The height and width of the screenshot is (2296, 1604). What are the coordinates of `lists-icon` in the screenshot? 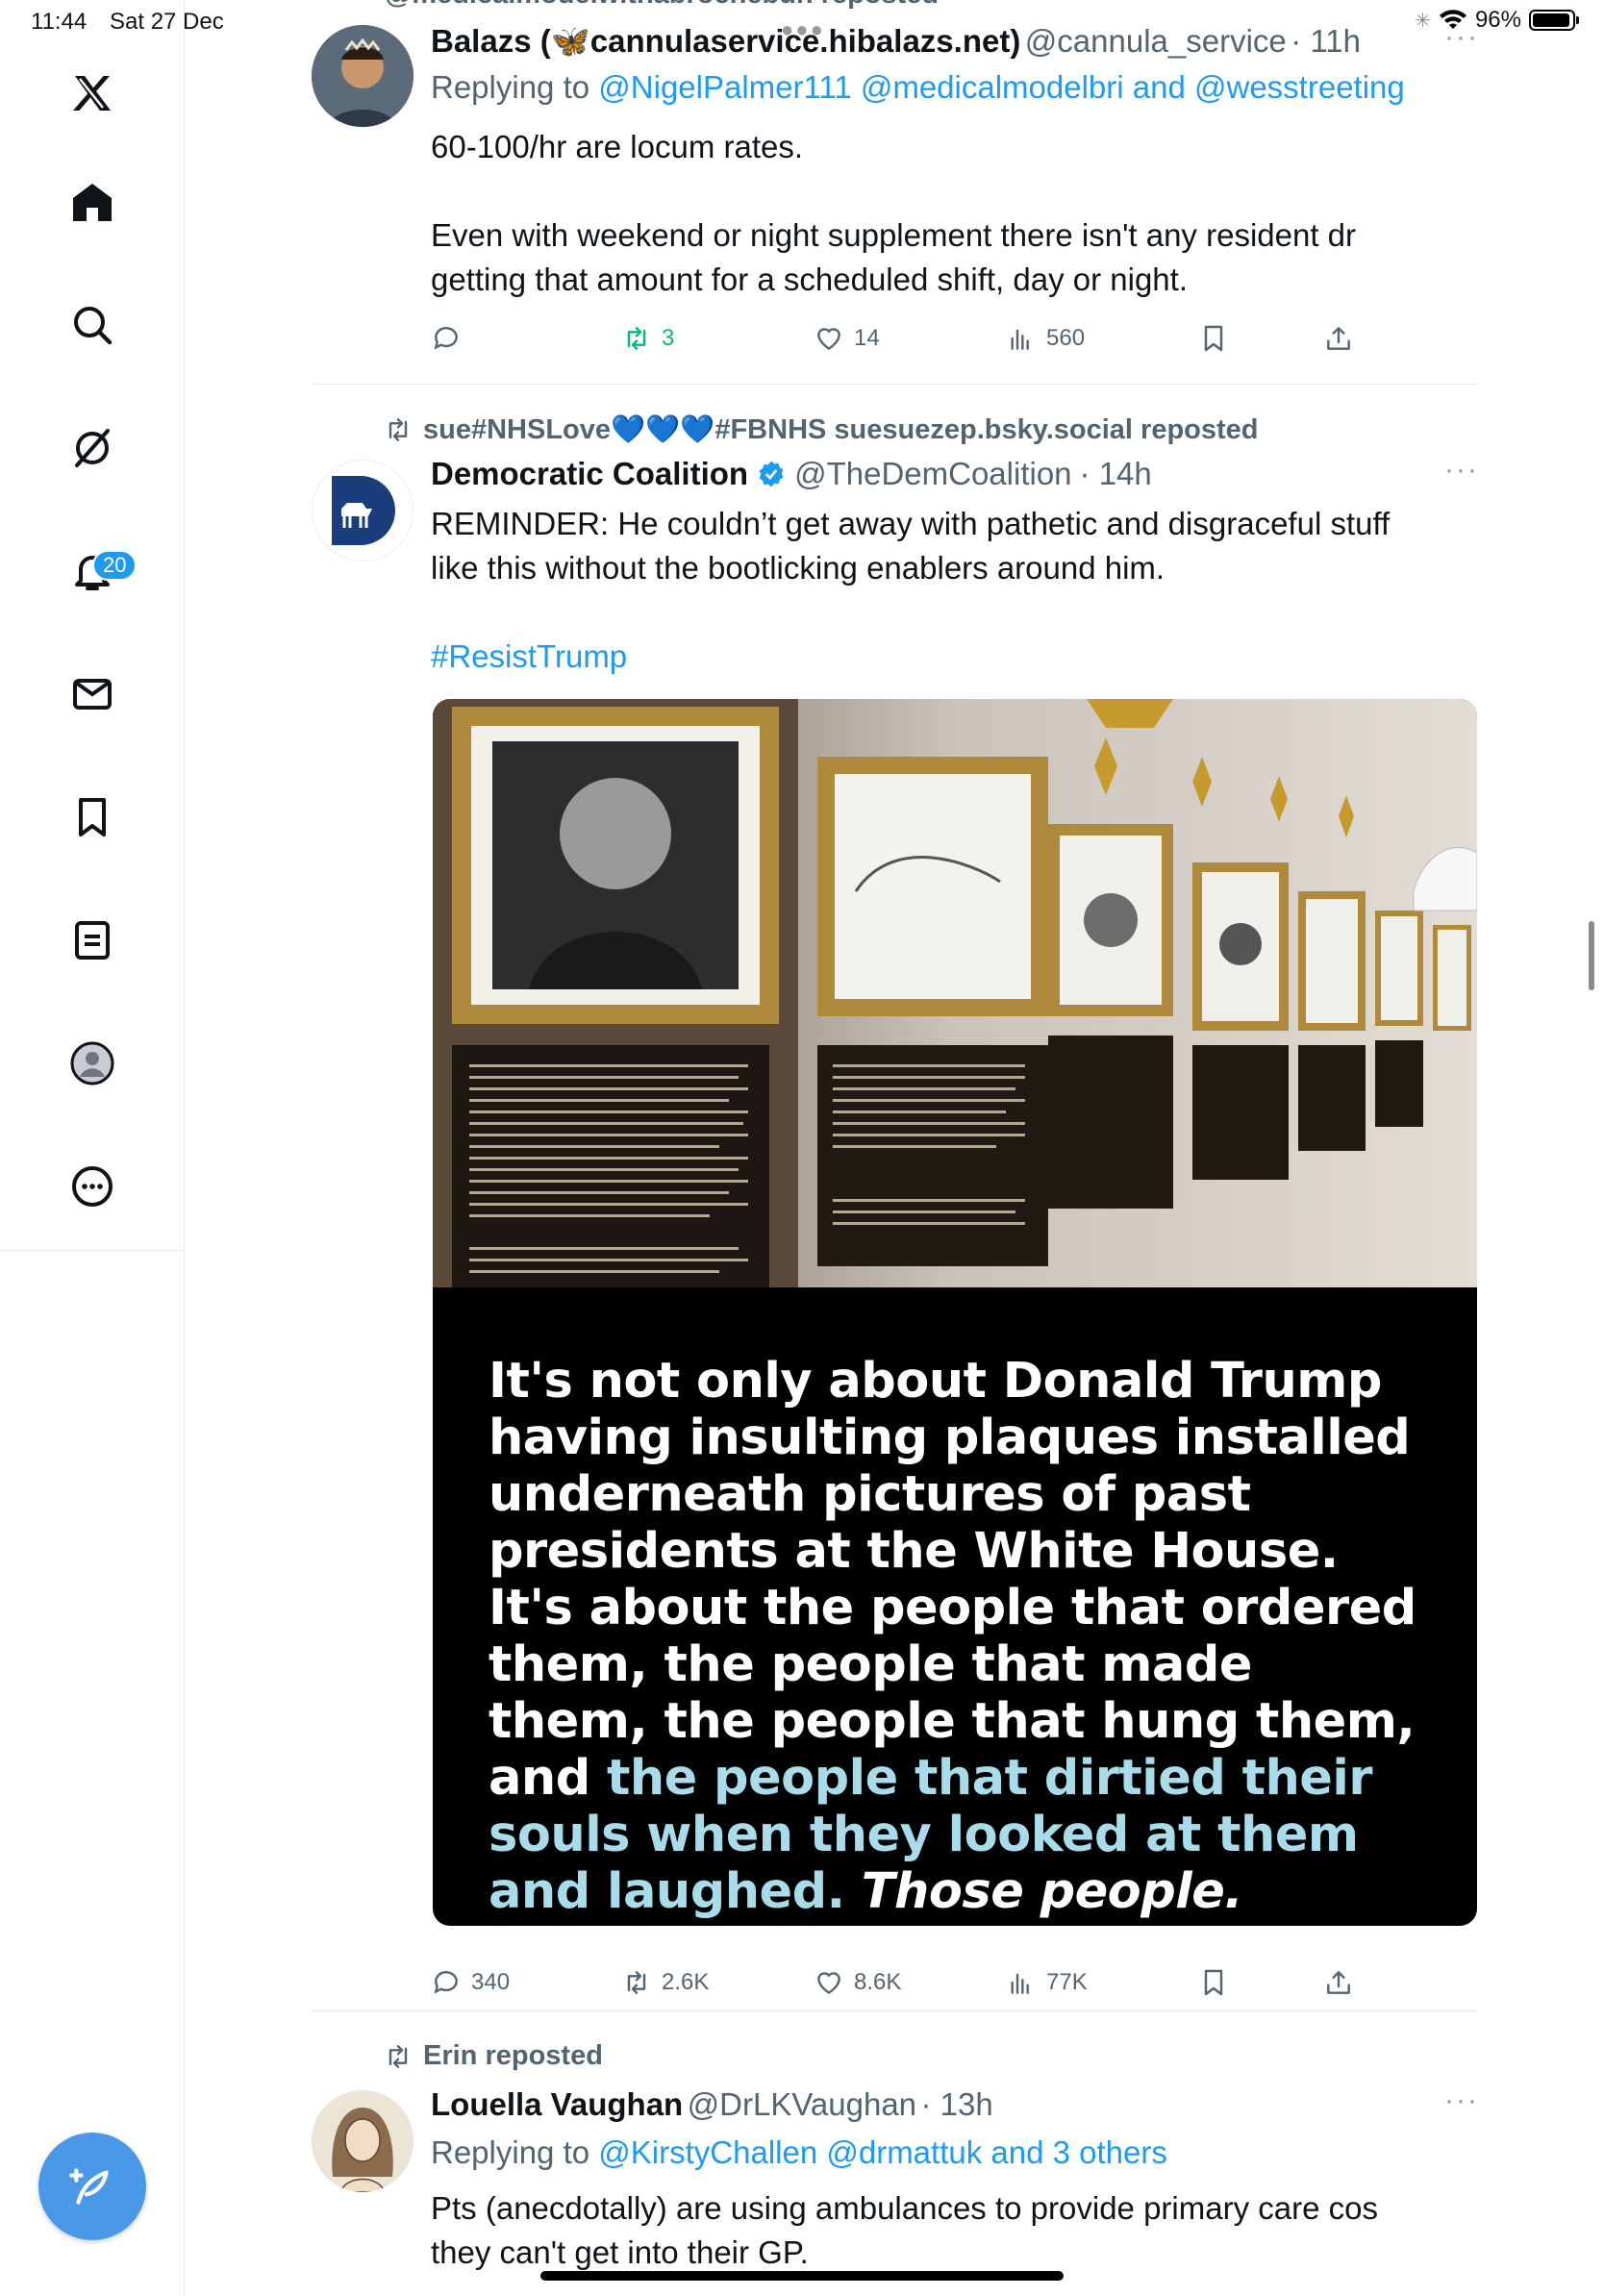 It's located at (92, 940).